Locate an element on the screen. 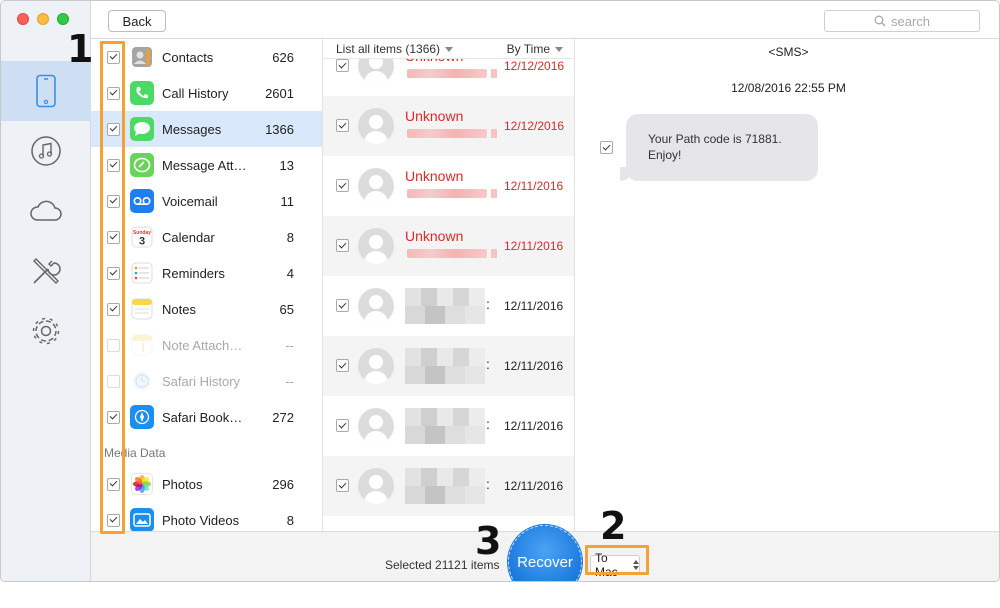  rail-music-button is located at coordinates (46, 151).